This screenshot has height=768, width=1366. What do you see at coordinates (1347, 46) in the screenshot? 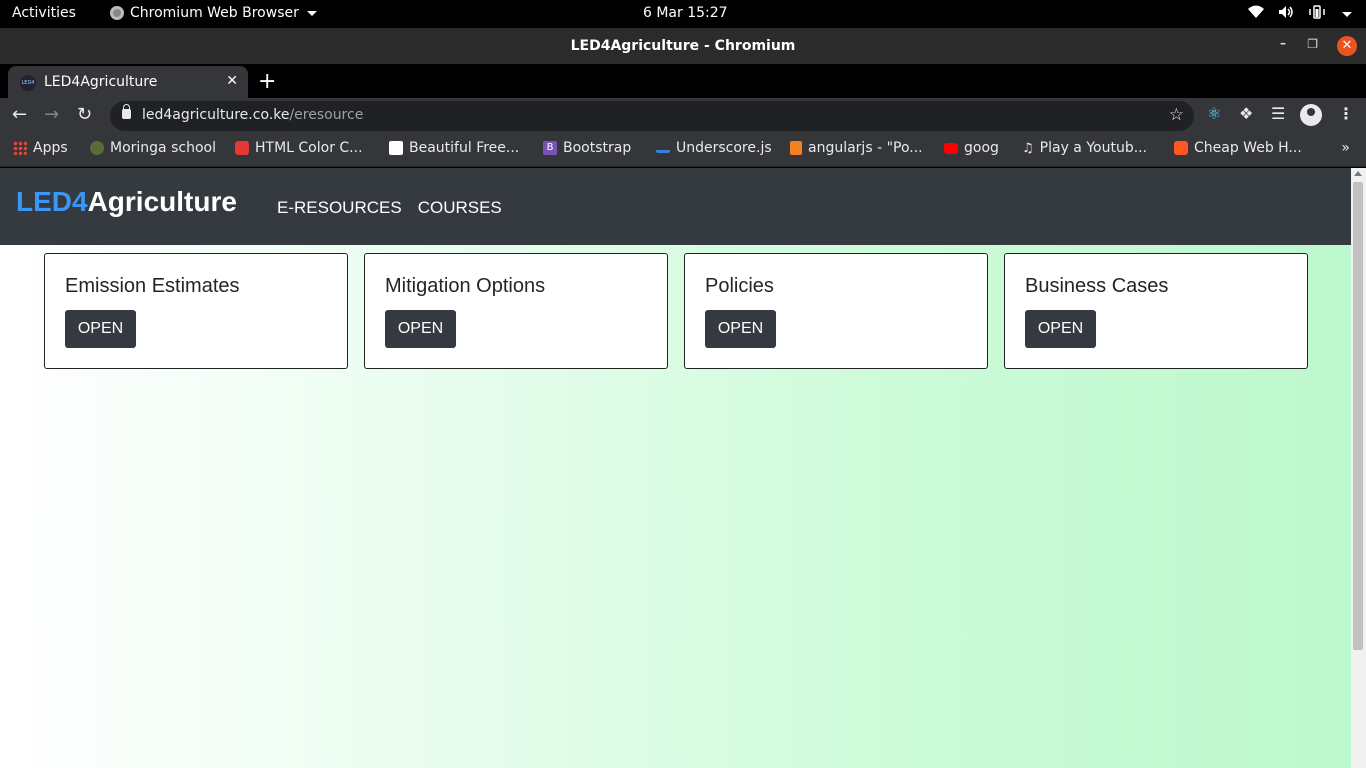
I see `close-window-icon: ✕` at bounding box center [1347, 46].